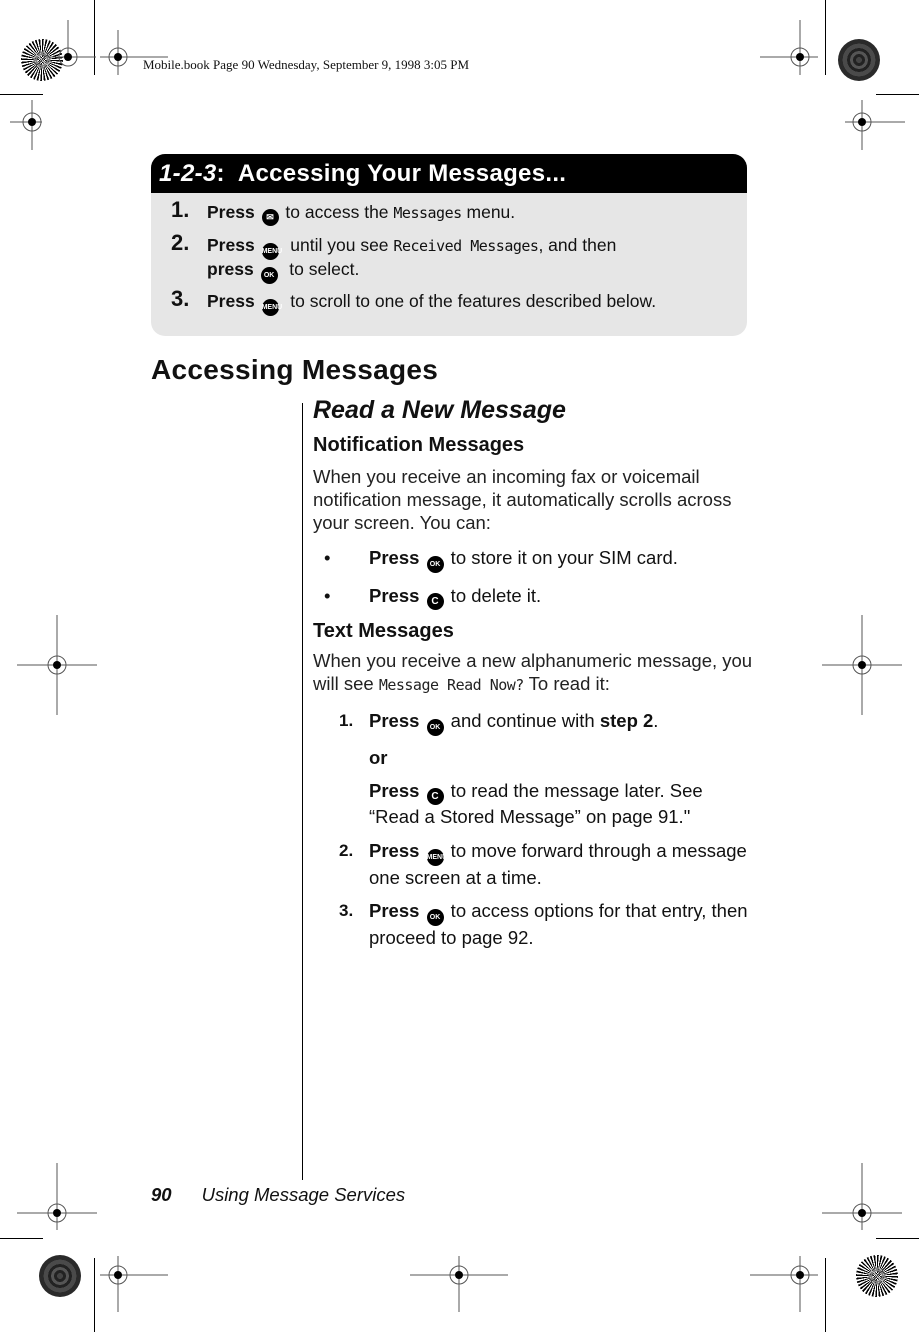 Image resolution: width=919 pixels, height=1332 pixels. I want to click on step-text: menu., so click(488, 212).